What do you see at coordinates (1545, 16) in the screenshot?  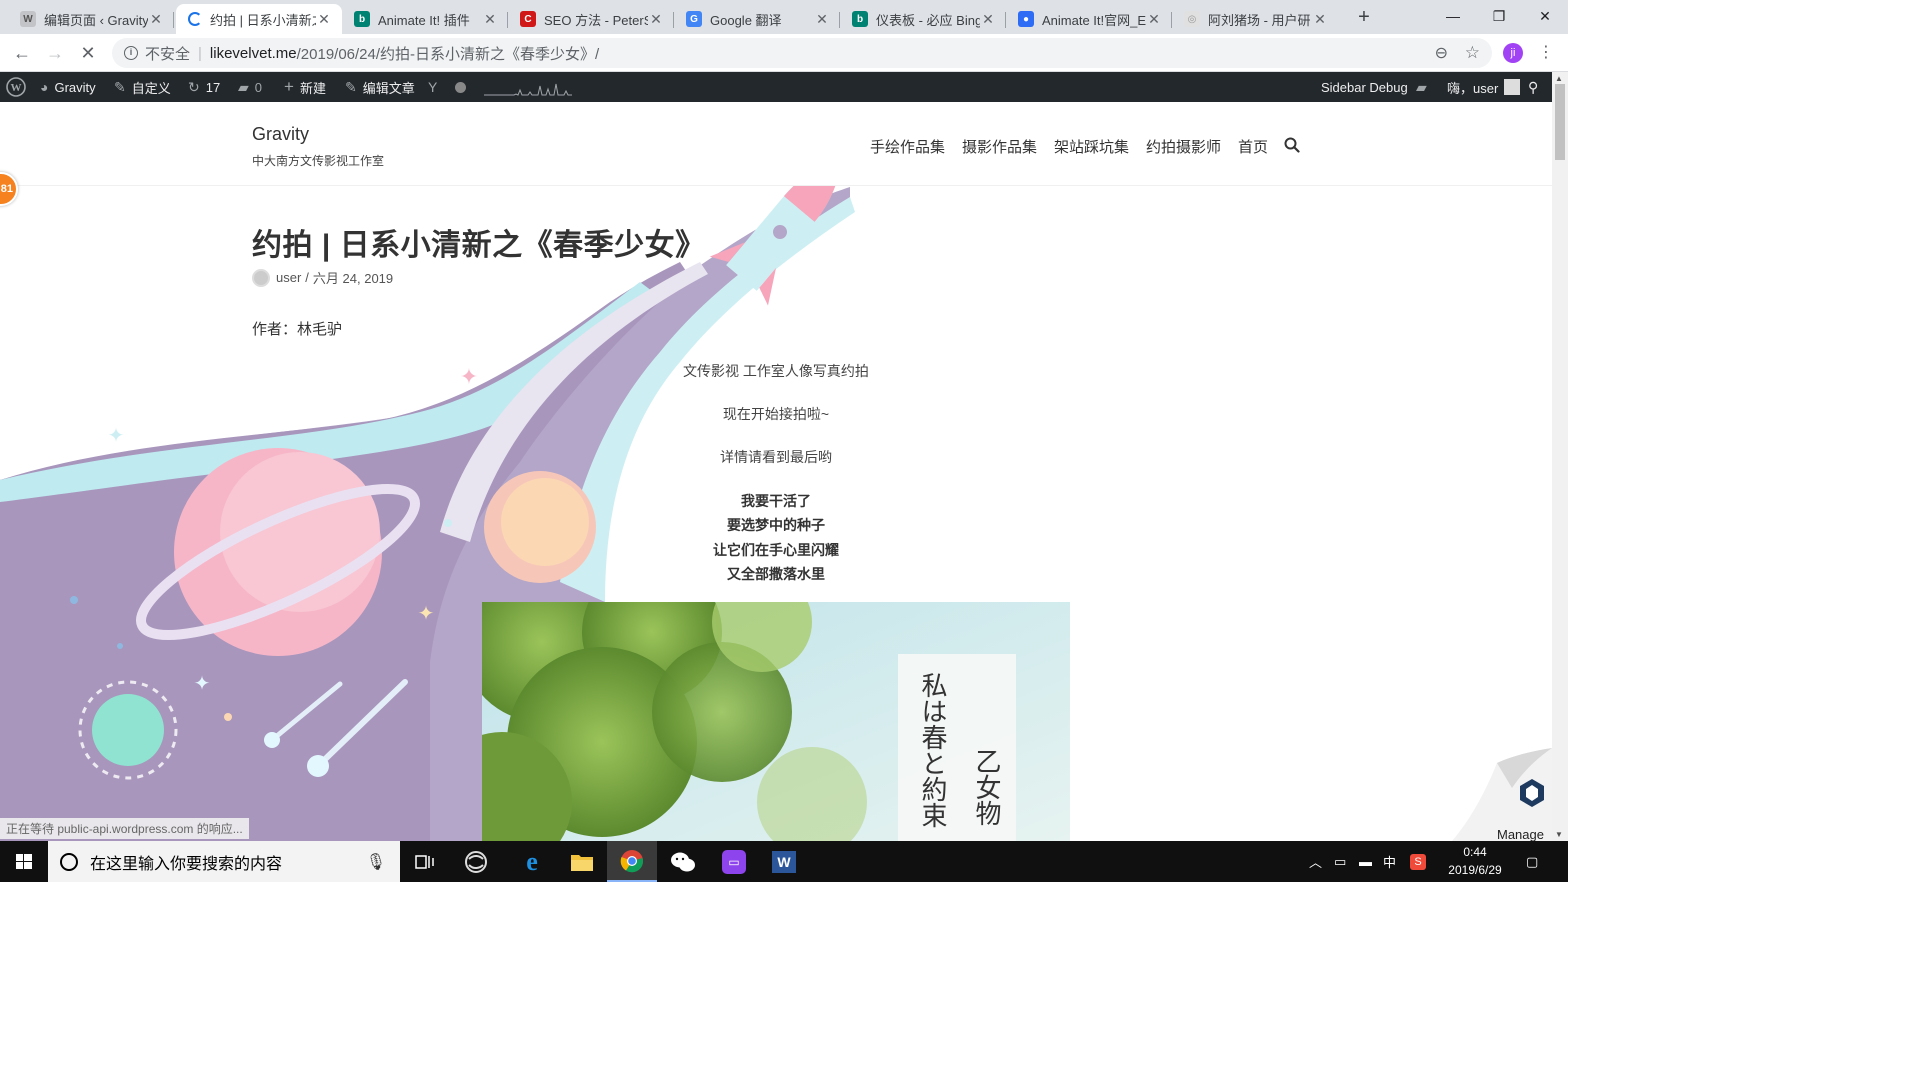 I see `close-window-button: ✕` at bounding box center [1545, 16].